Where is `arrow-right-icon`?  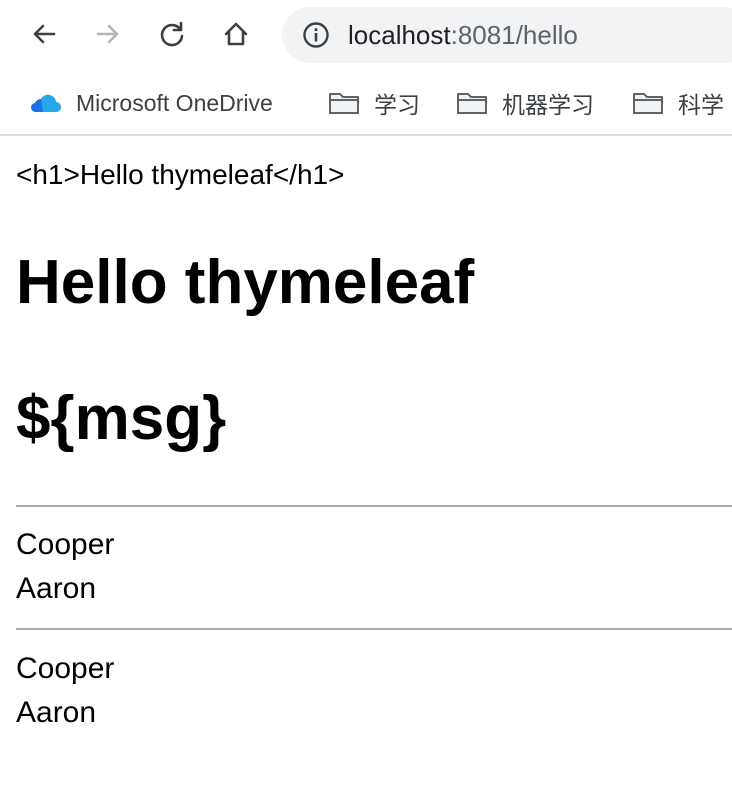 arrow-right-icon is located at coordinates (107, 34).